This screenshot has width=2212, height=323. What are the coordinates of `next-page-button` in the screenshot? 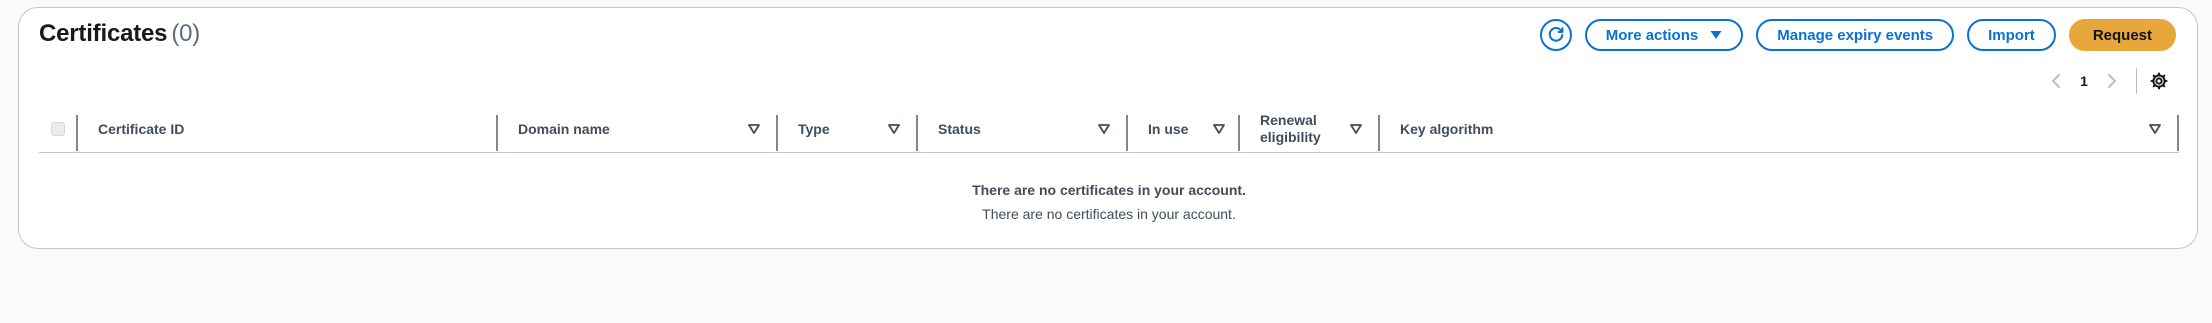 It's located at (2112, 81).